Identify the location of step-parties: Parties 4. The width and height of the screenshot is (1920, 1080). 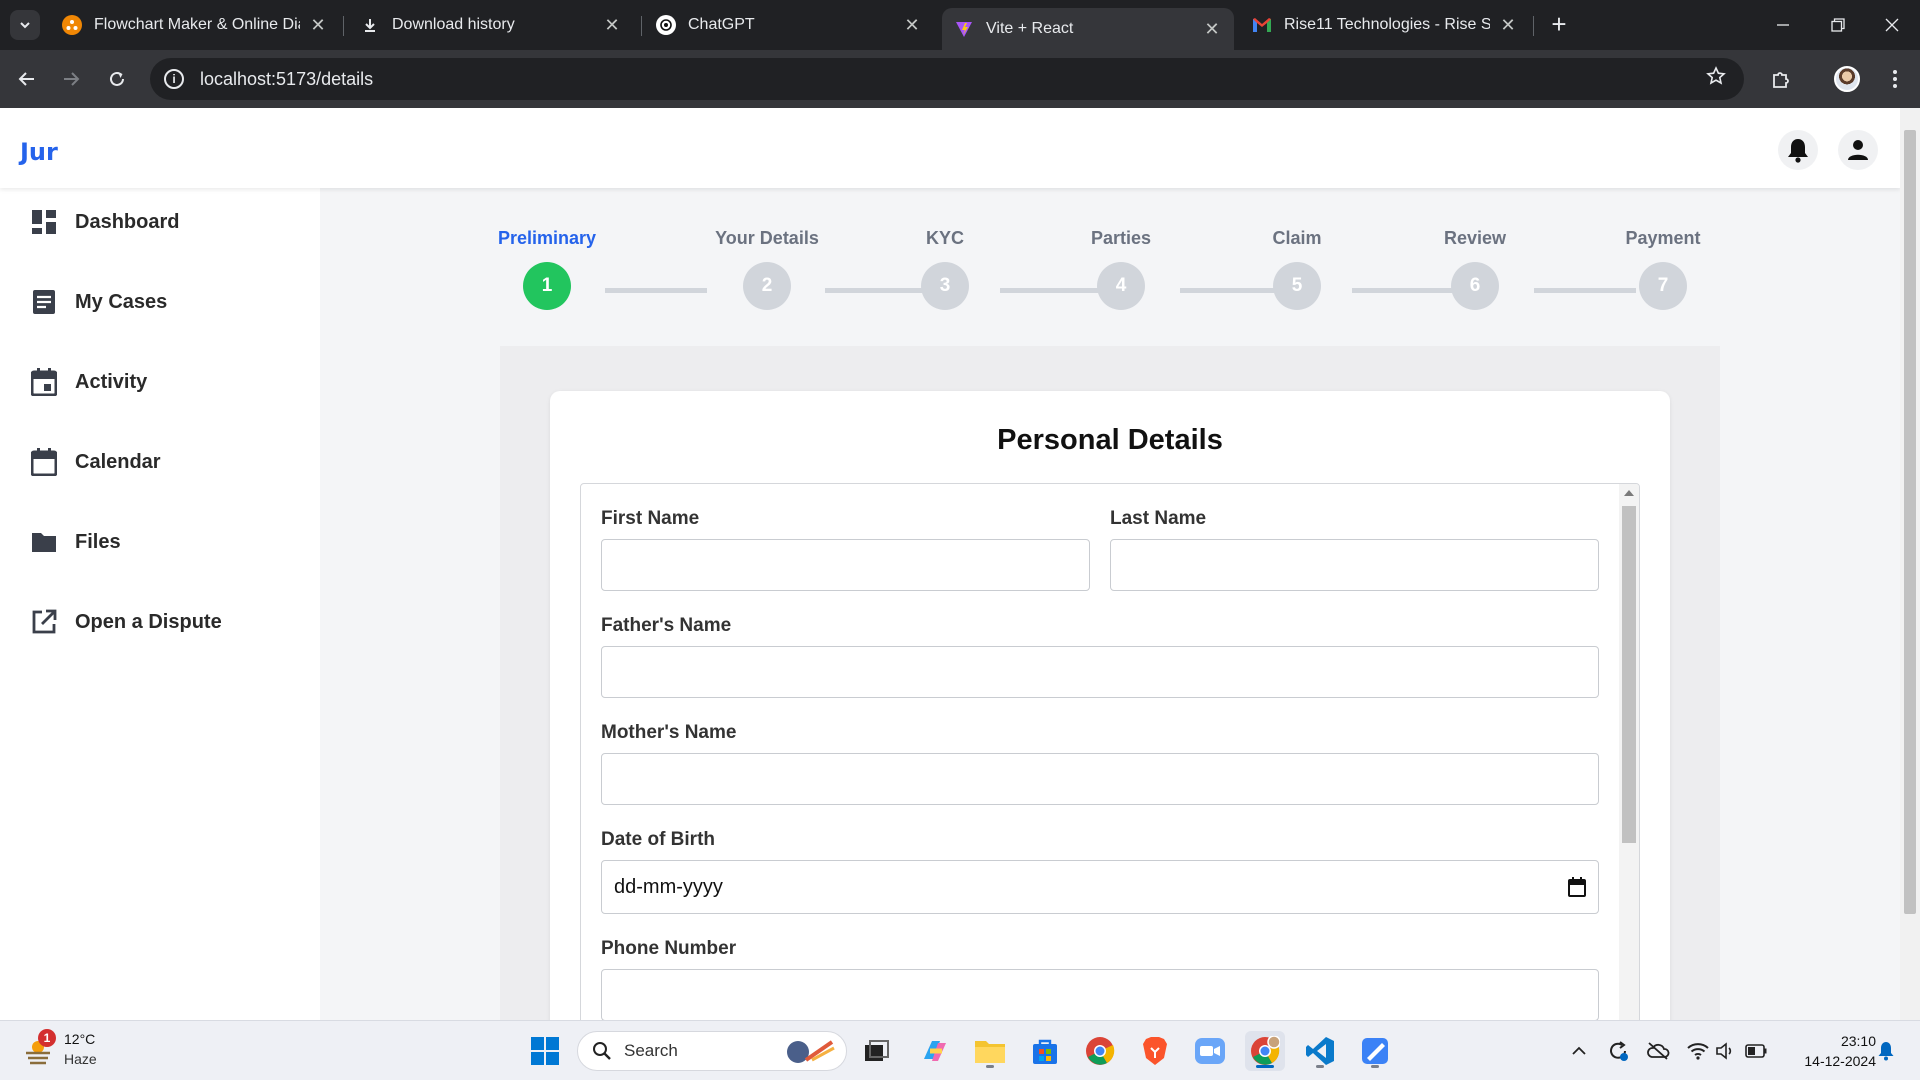
(1121, 269).